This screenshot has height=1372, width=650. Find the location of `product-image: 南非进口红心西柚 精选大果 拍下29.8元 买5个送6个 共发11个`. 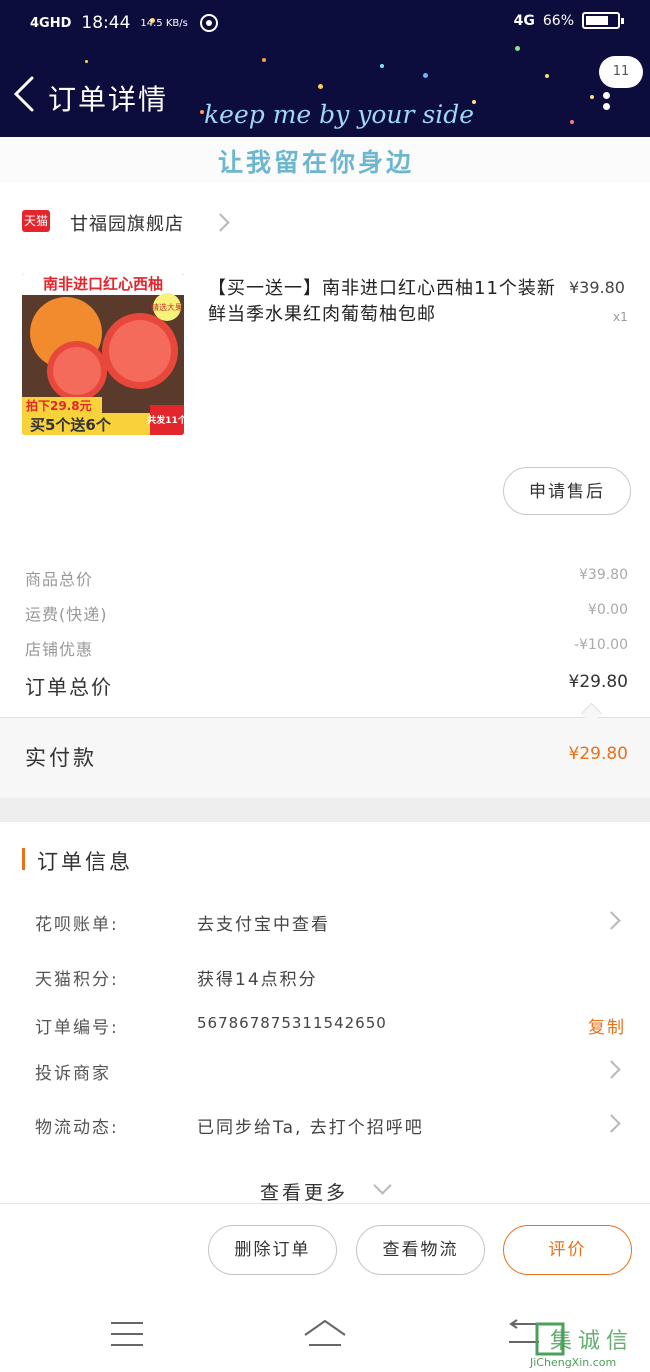

product-image: 南非进口红心西柚 精选大果 拍下29.8元 买5个送6个 共发11个 is located at coordinates (103, 354).